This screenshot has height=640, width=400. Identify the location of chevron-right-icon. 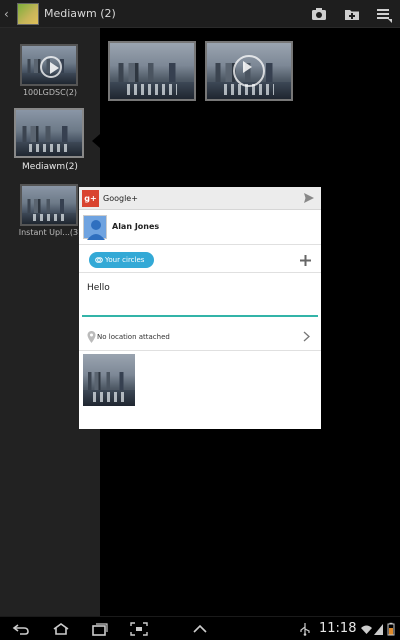
(306, 336).